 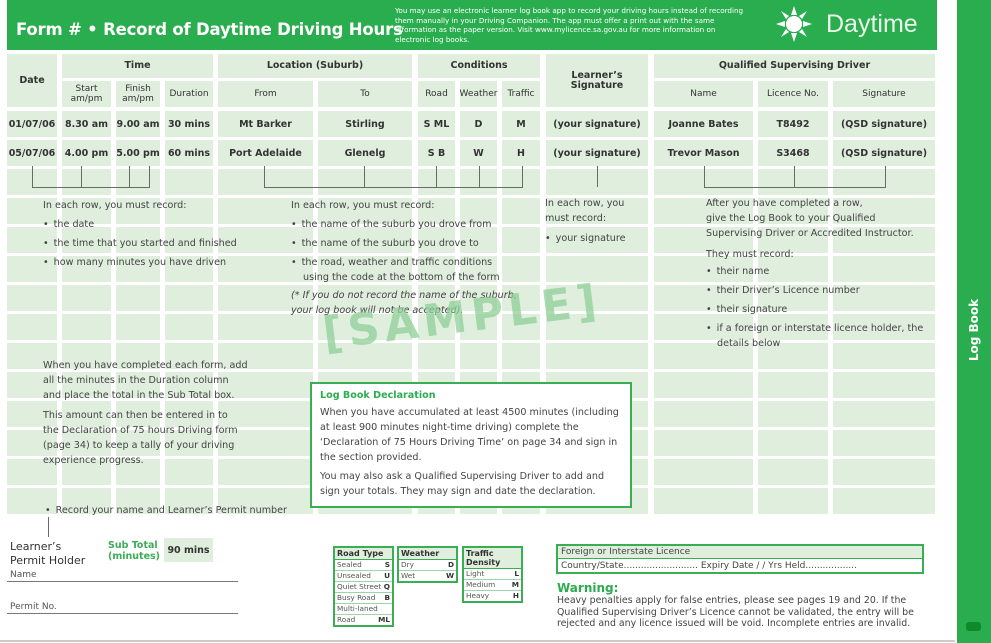 I want to click on connector-bracket-location, so click(x=393, y=177).